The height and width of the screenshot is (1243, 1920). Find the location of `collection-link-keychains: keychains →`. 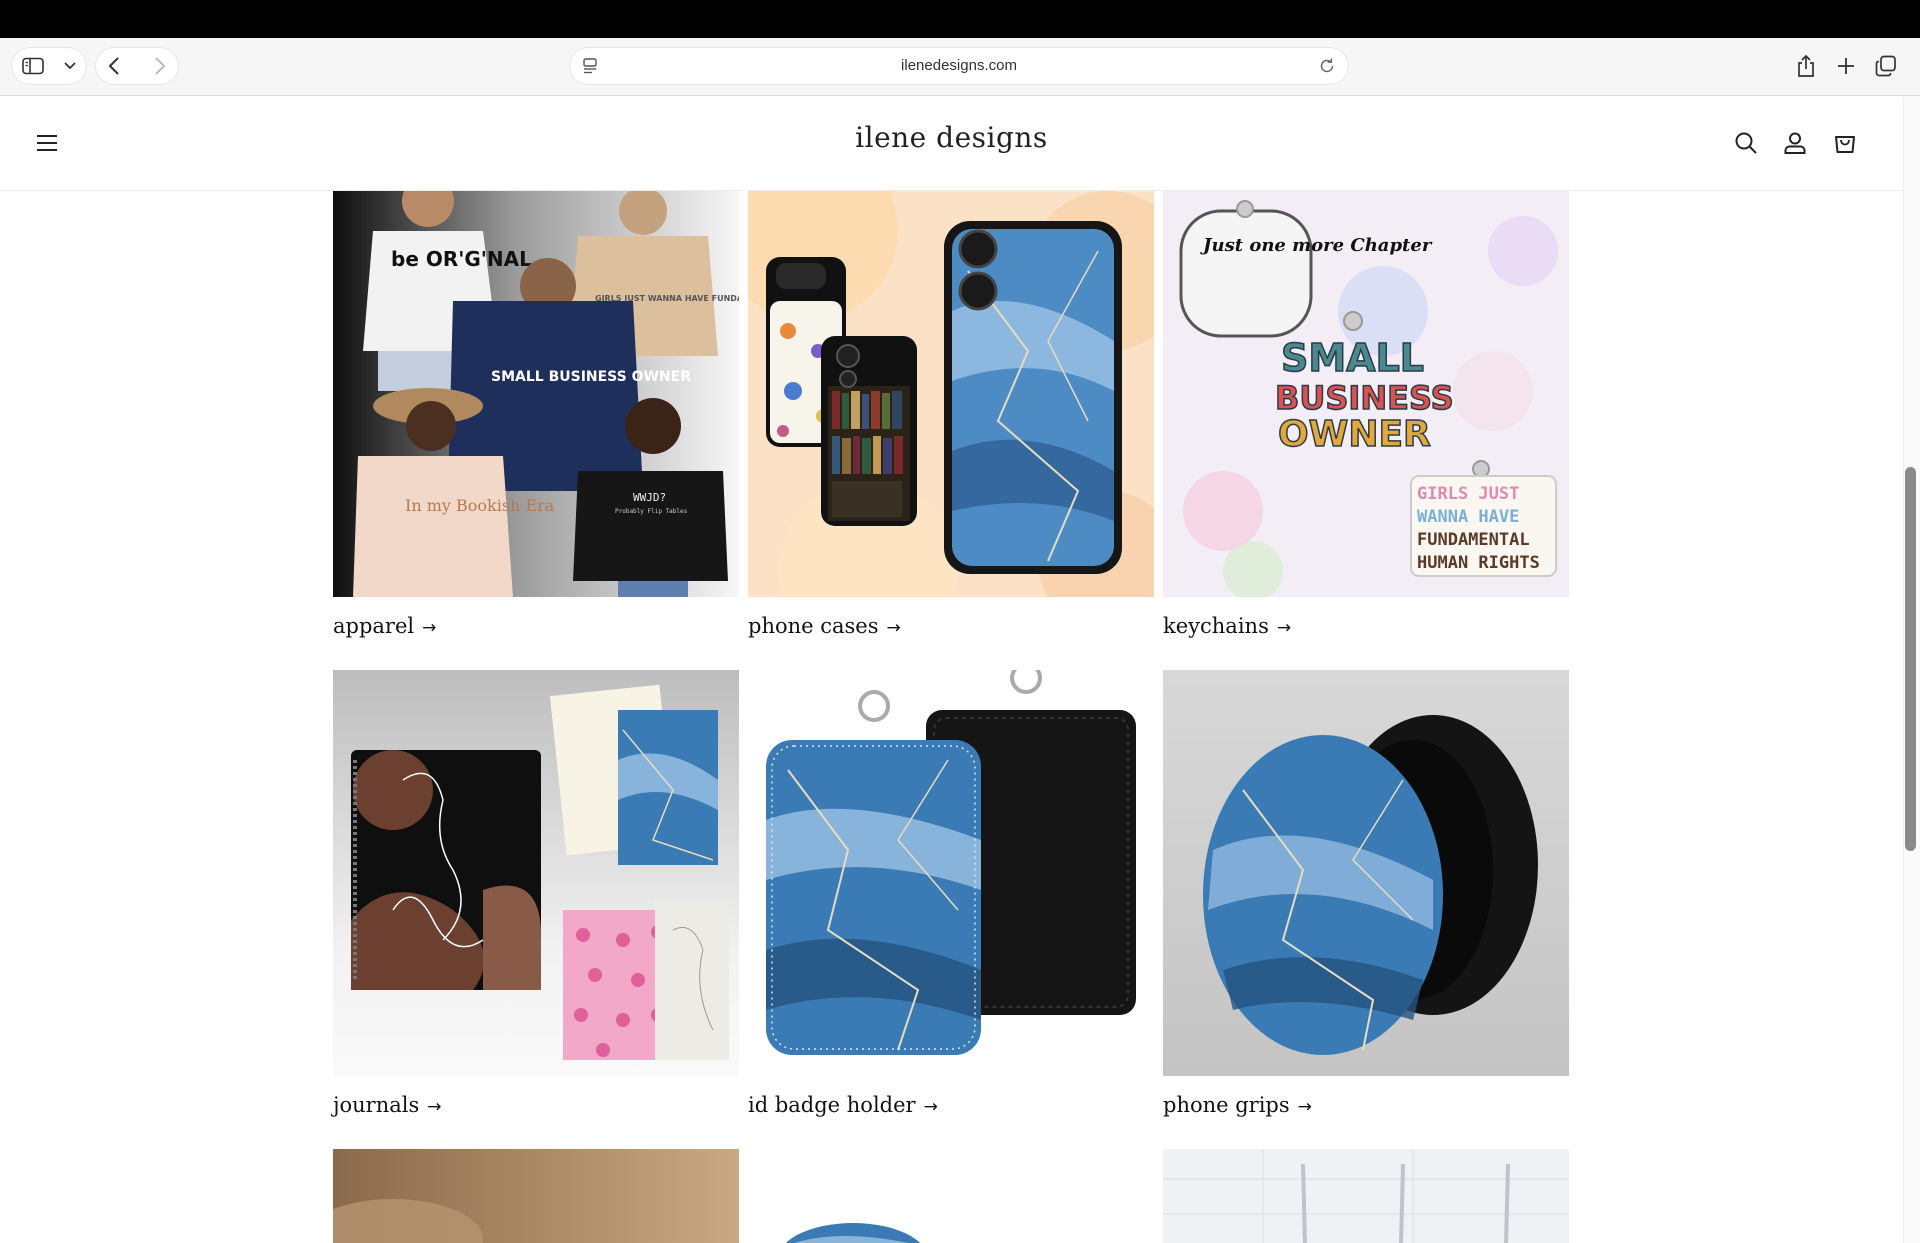

collection-link-keychains: keychains → is located at coordinates (1227, 626).